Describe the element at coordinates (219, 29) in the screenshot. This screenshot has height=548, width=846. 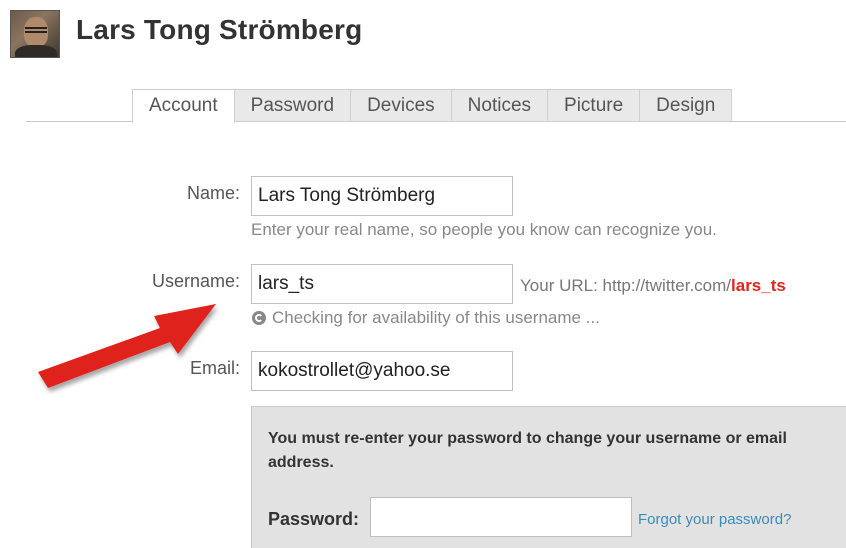
I see `profile-name: Lars Tong Strömberg` at that location.